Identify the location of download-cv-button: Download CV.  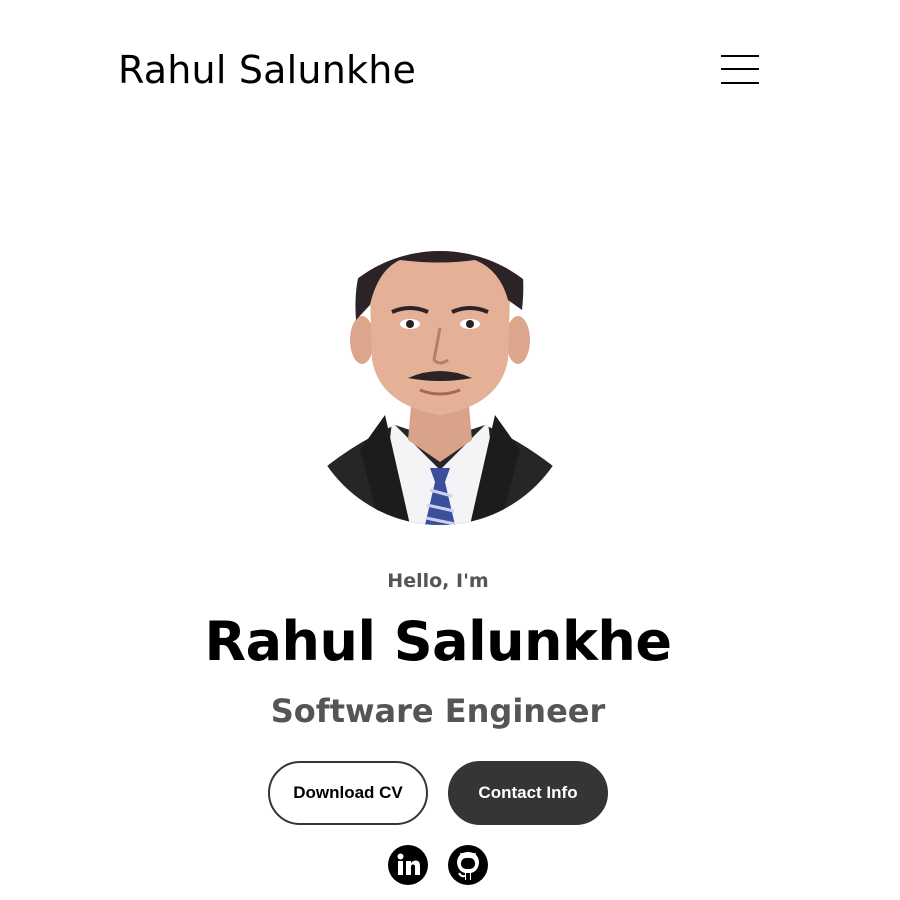
(348, 793).